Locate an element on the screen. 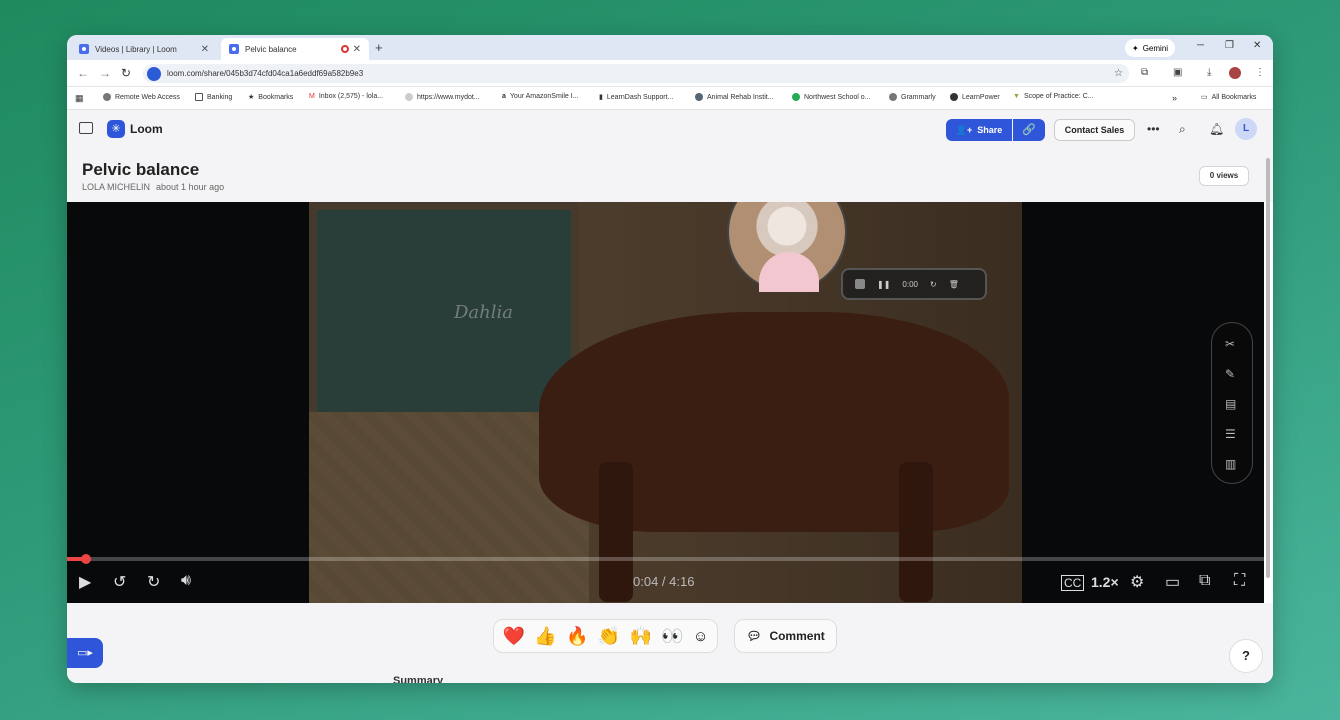 The height and width of the screenshot is (720, 1340). folder-icon: ▭ is located at coordinates (1204, 97).